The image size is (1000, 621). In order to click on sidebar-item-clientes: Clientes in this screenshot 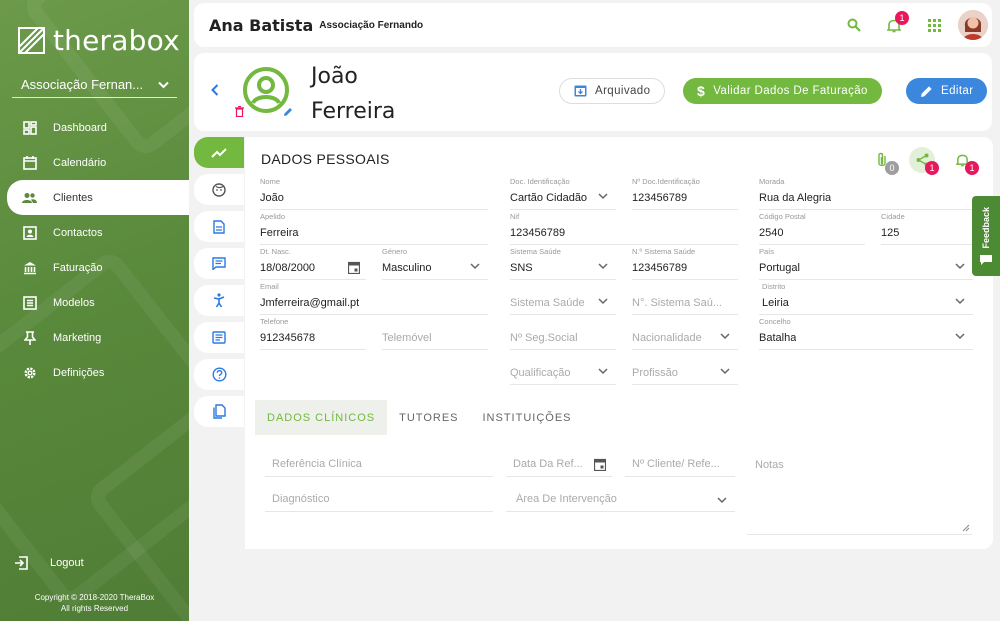, I will do `click(98, 197)`.